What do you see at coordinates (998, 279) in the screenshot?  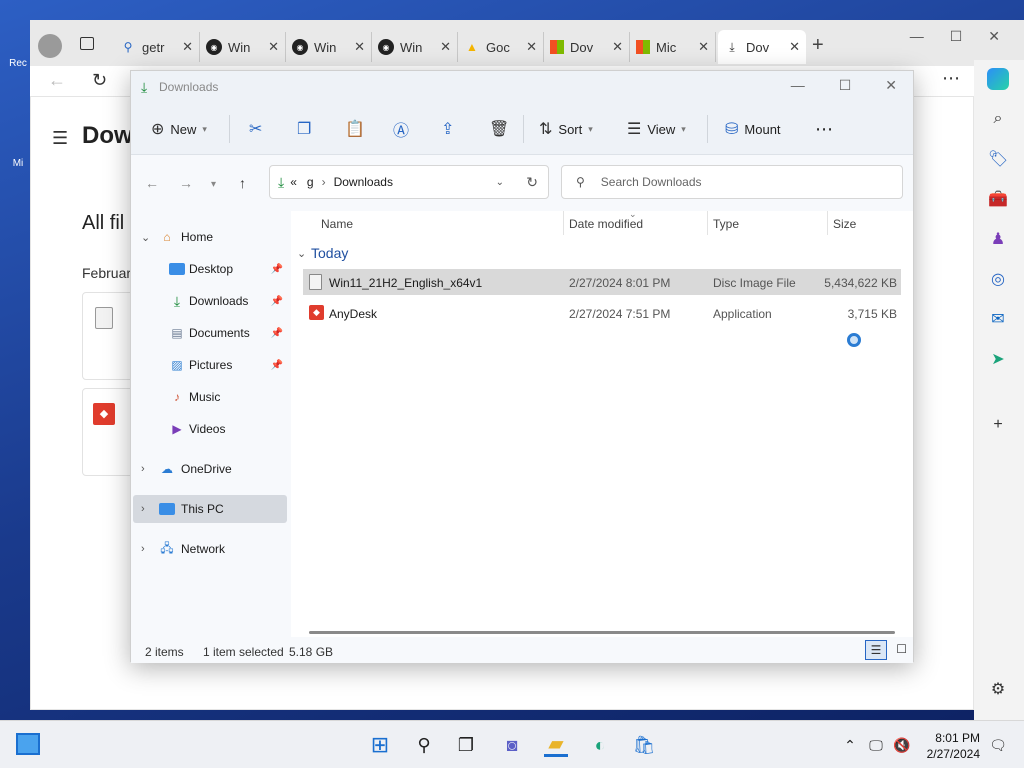 I see `microsoft365-icon: ◎` at bounding box center [998, 279].